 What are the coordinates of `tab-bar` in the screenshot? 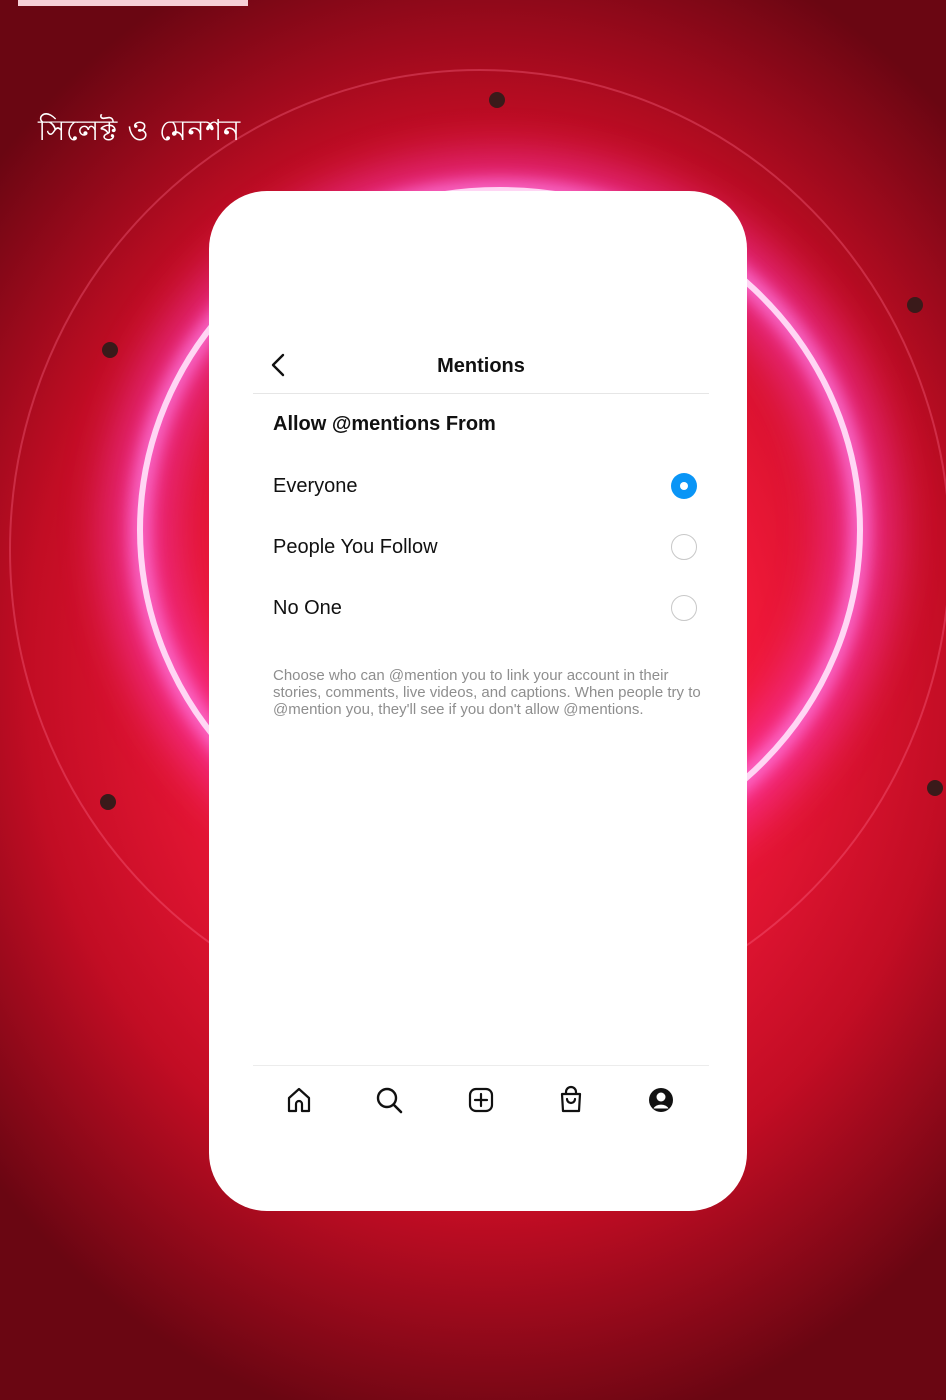 It's located at (481, 1100).